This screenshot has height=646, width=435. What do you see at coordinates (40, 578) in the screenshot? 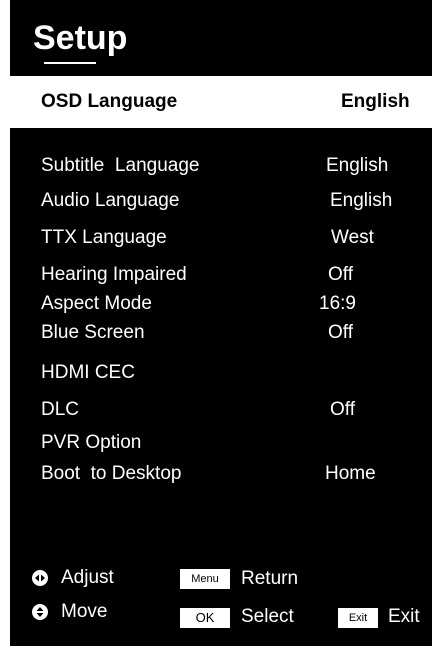
I see `left-right-arrows-icon` at bounding box center [40, 578].